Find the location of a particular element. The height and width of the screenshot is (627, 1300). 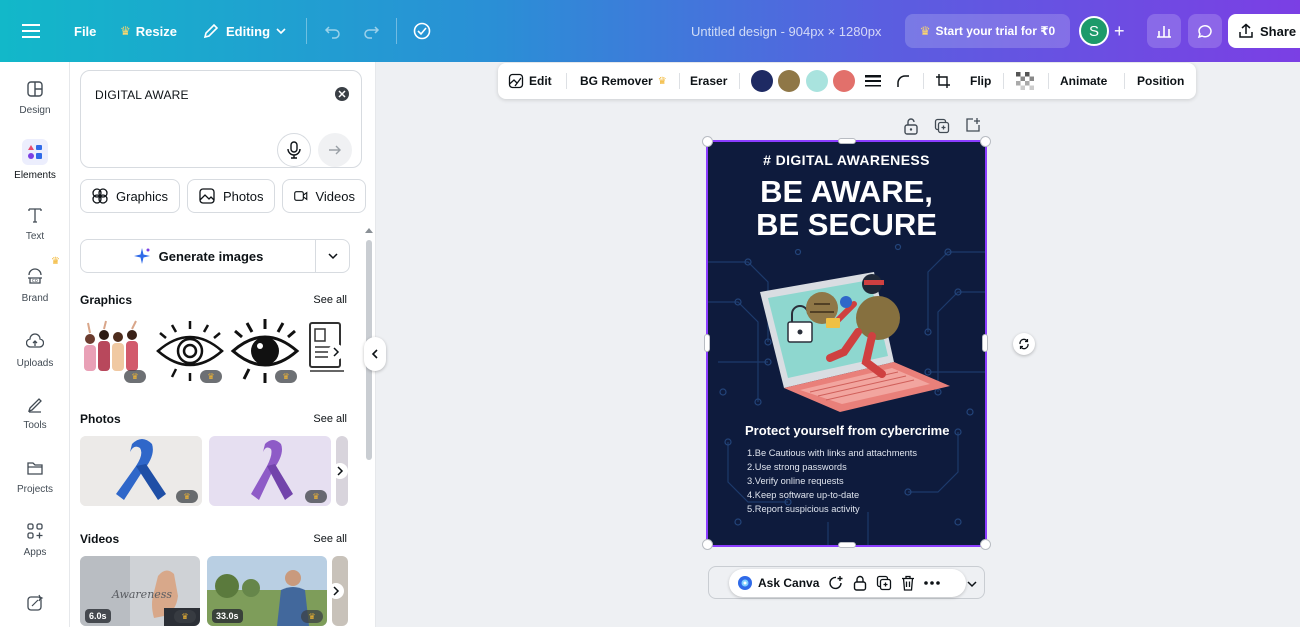

videos-next-button is located at coordinates (336, 591).